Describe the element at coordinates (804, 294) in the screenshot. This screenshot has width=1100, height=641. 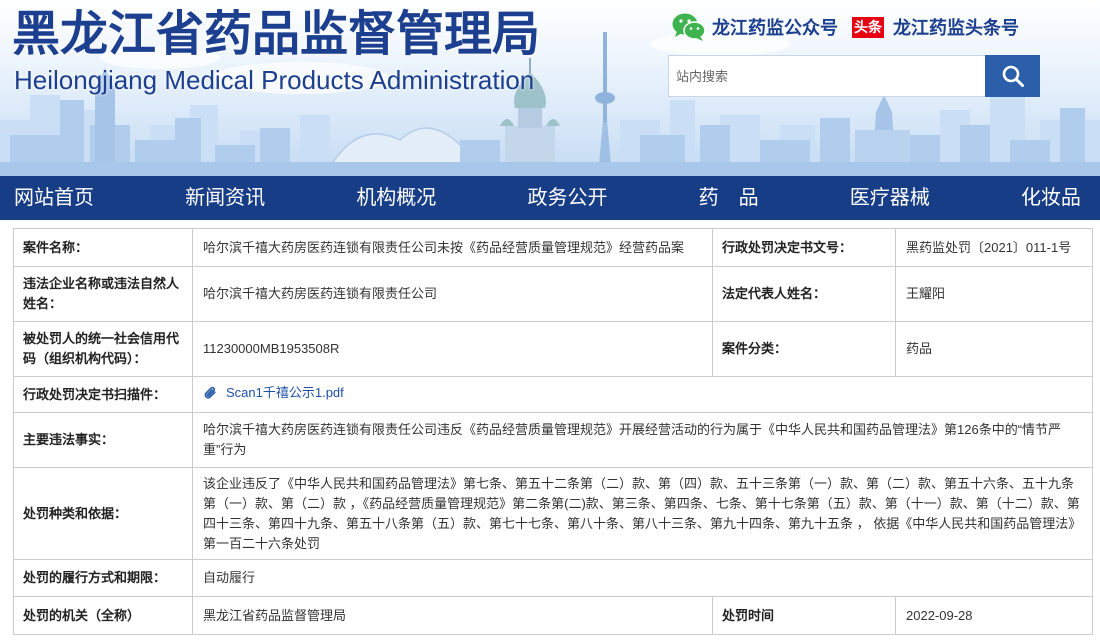
I see `legal-representative-label: 法定代表人姓名：` at that location.